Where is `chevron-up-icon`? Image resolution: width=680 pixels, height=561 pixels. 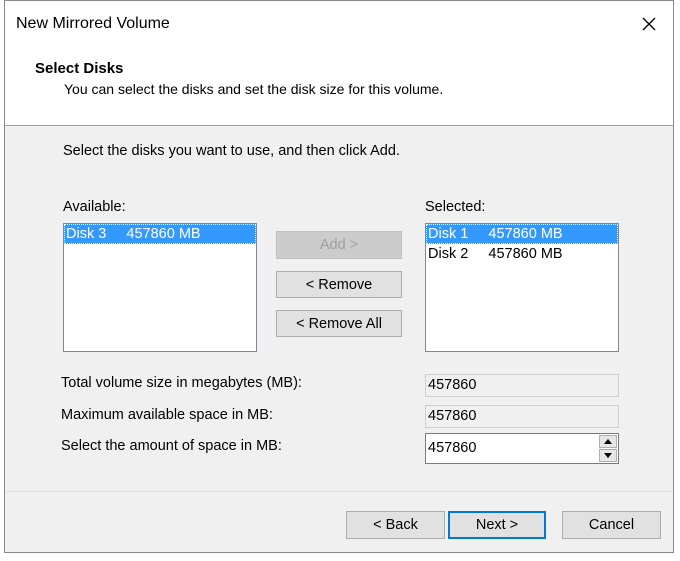
chevron-up-icon is located at coordinates (608, 441).